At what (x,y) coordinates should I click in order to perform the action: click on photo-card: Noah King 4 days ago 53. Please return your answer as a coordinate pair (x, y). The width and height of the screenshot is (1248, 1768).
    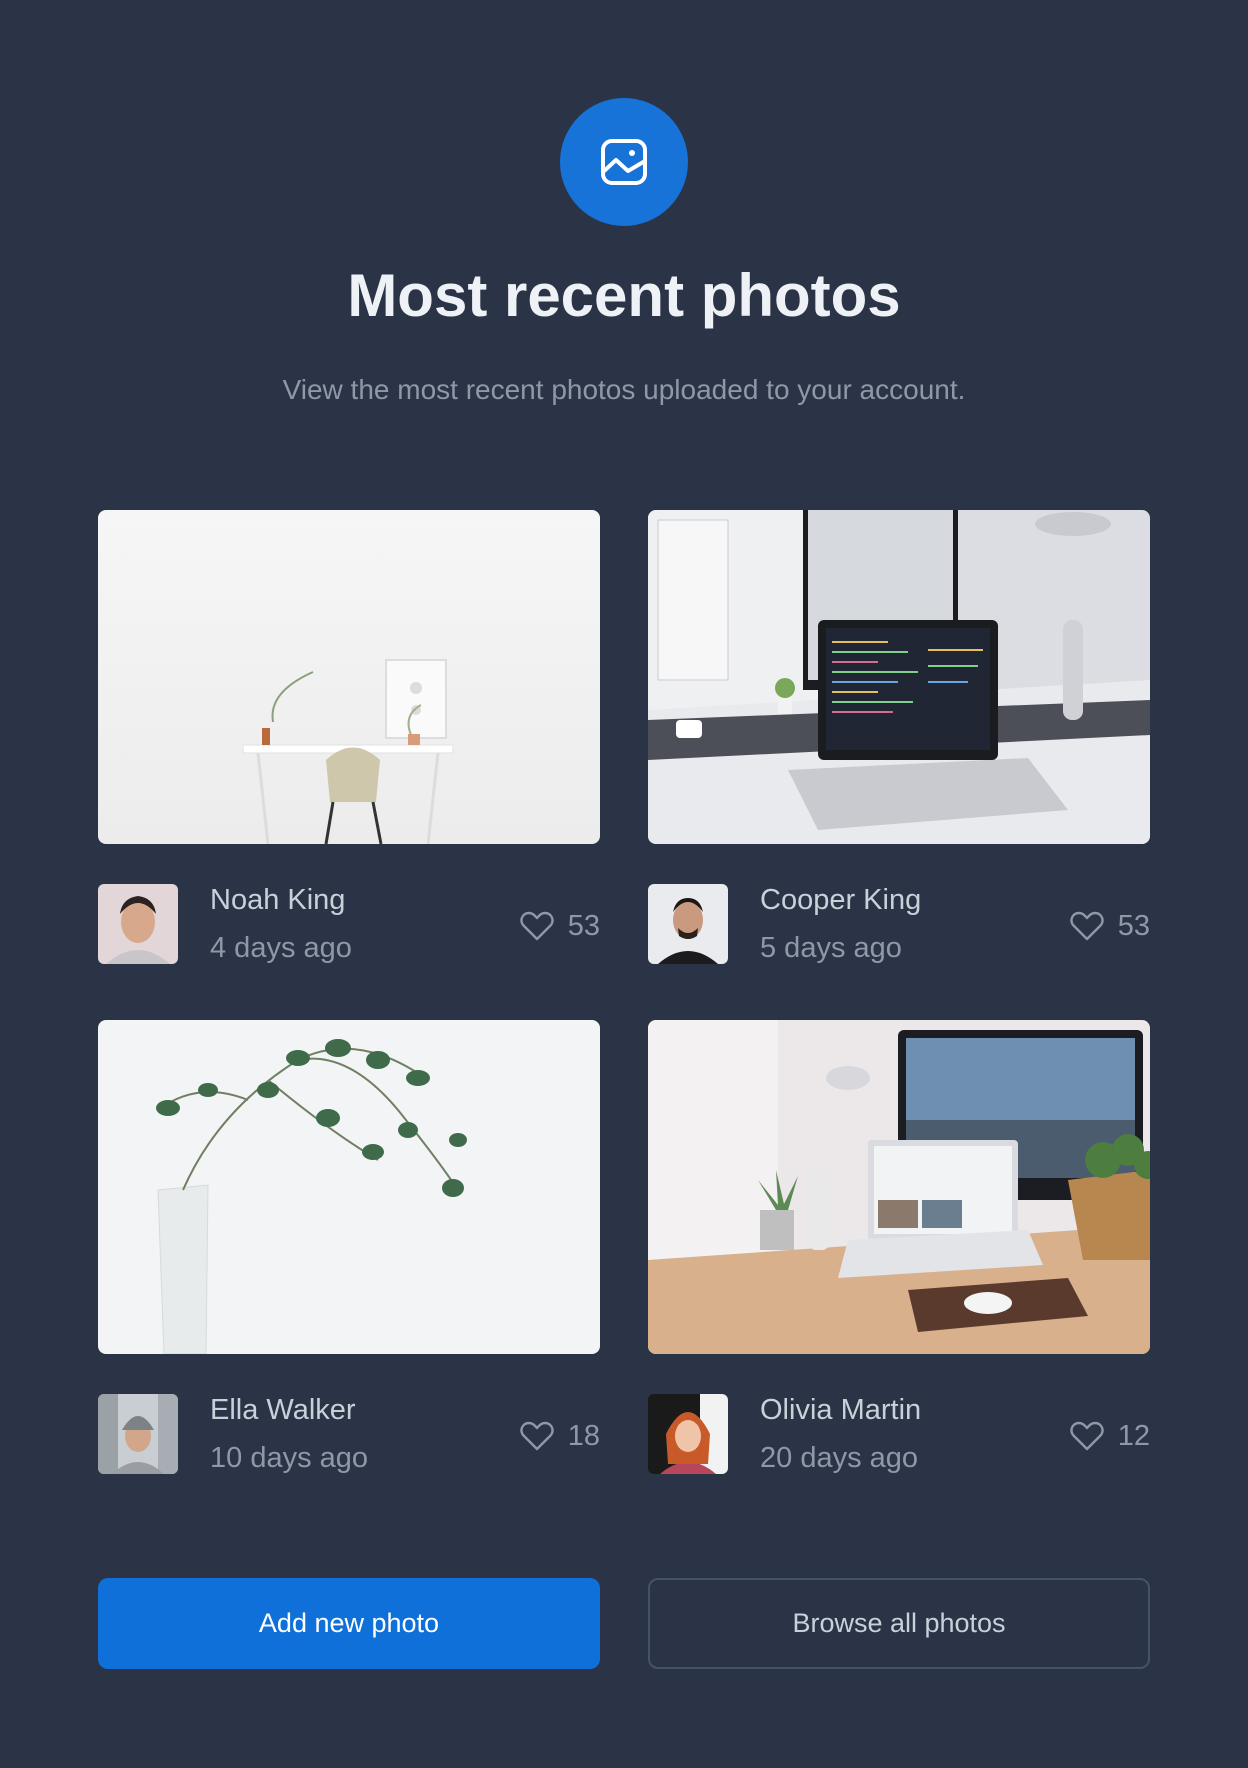
    Looking at the image, I should click on (349, 739).